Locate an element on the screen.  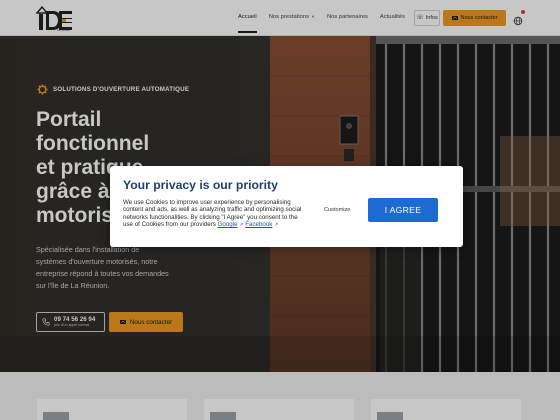
hero-tag: SOLUTIONS D'OUVERTURE AUTOMATIQUE is located at coordinates (113, 89).